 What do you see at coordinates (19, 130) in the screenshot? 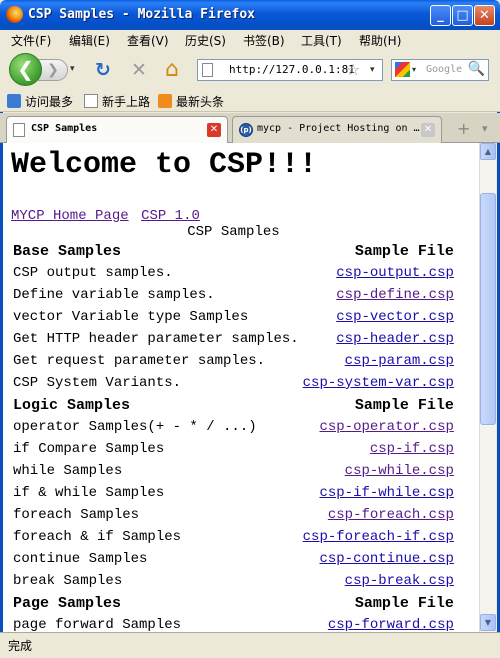
I see `page-icon` at bounding box center [19, 130].